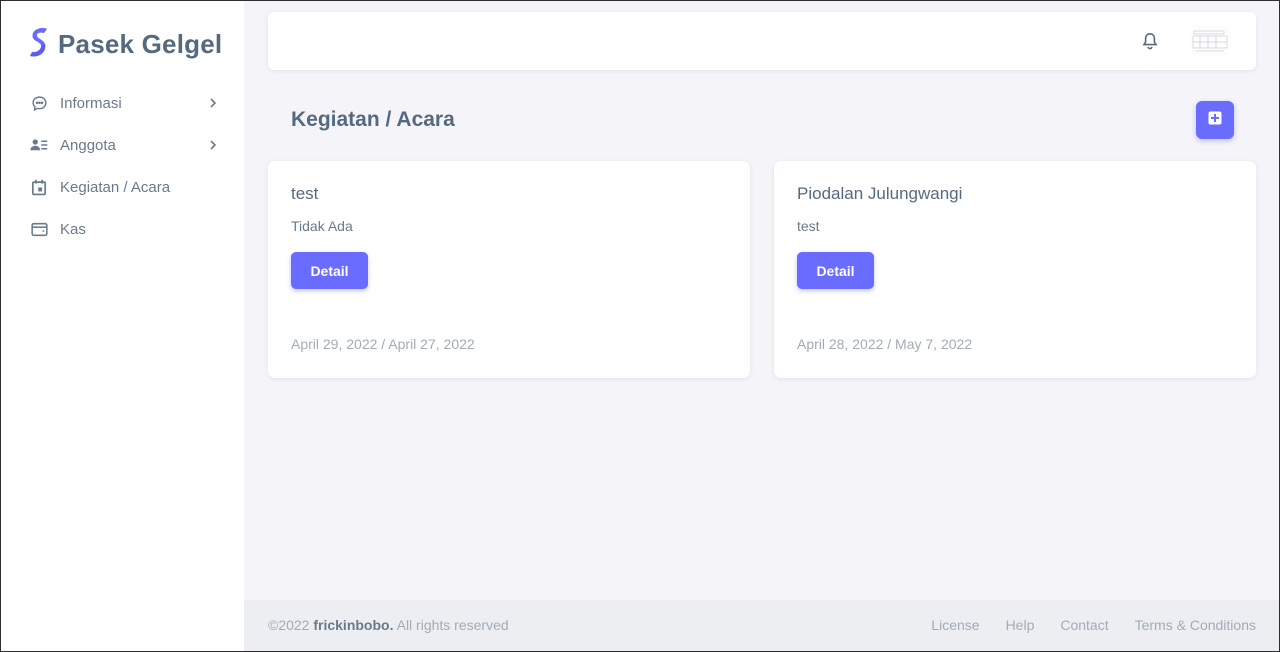  I want to click on footer-link-help: Help, so click(1020, 625).